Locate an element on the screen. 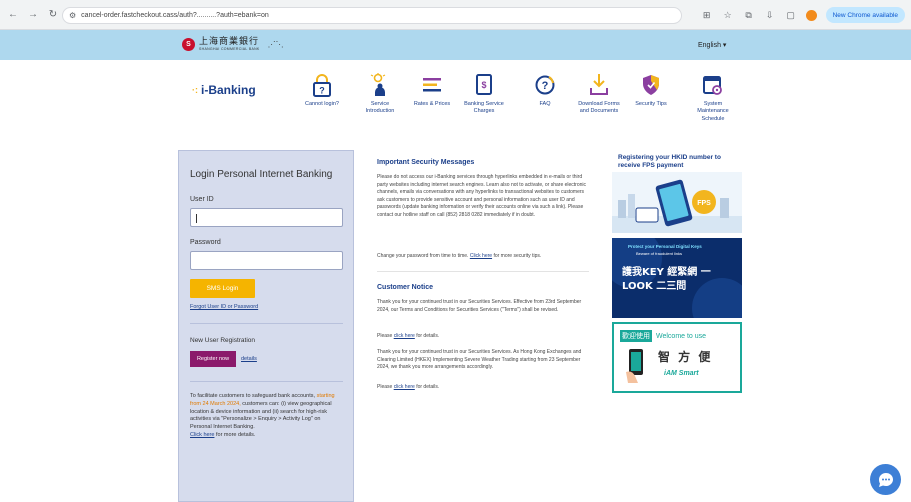 Image resolution: width=911 pixels, height=502 pixels. download-icon: ⇩ is located at coordinates (770, 15).